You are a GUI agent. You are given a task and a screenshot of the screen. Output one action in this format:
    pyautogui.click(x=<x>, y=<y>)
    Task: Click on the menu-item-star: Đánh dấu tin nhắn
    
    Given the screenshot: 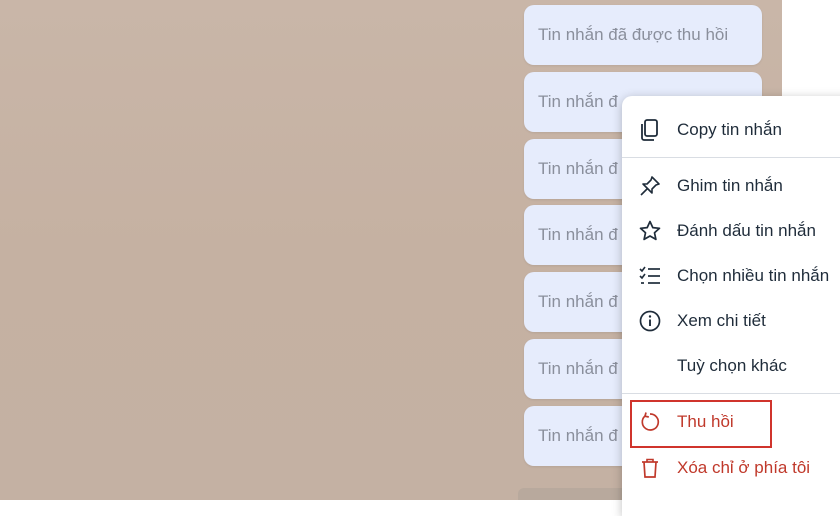 What is the action you would take?
    pyautogui.click(x=731, y=231)
    